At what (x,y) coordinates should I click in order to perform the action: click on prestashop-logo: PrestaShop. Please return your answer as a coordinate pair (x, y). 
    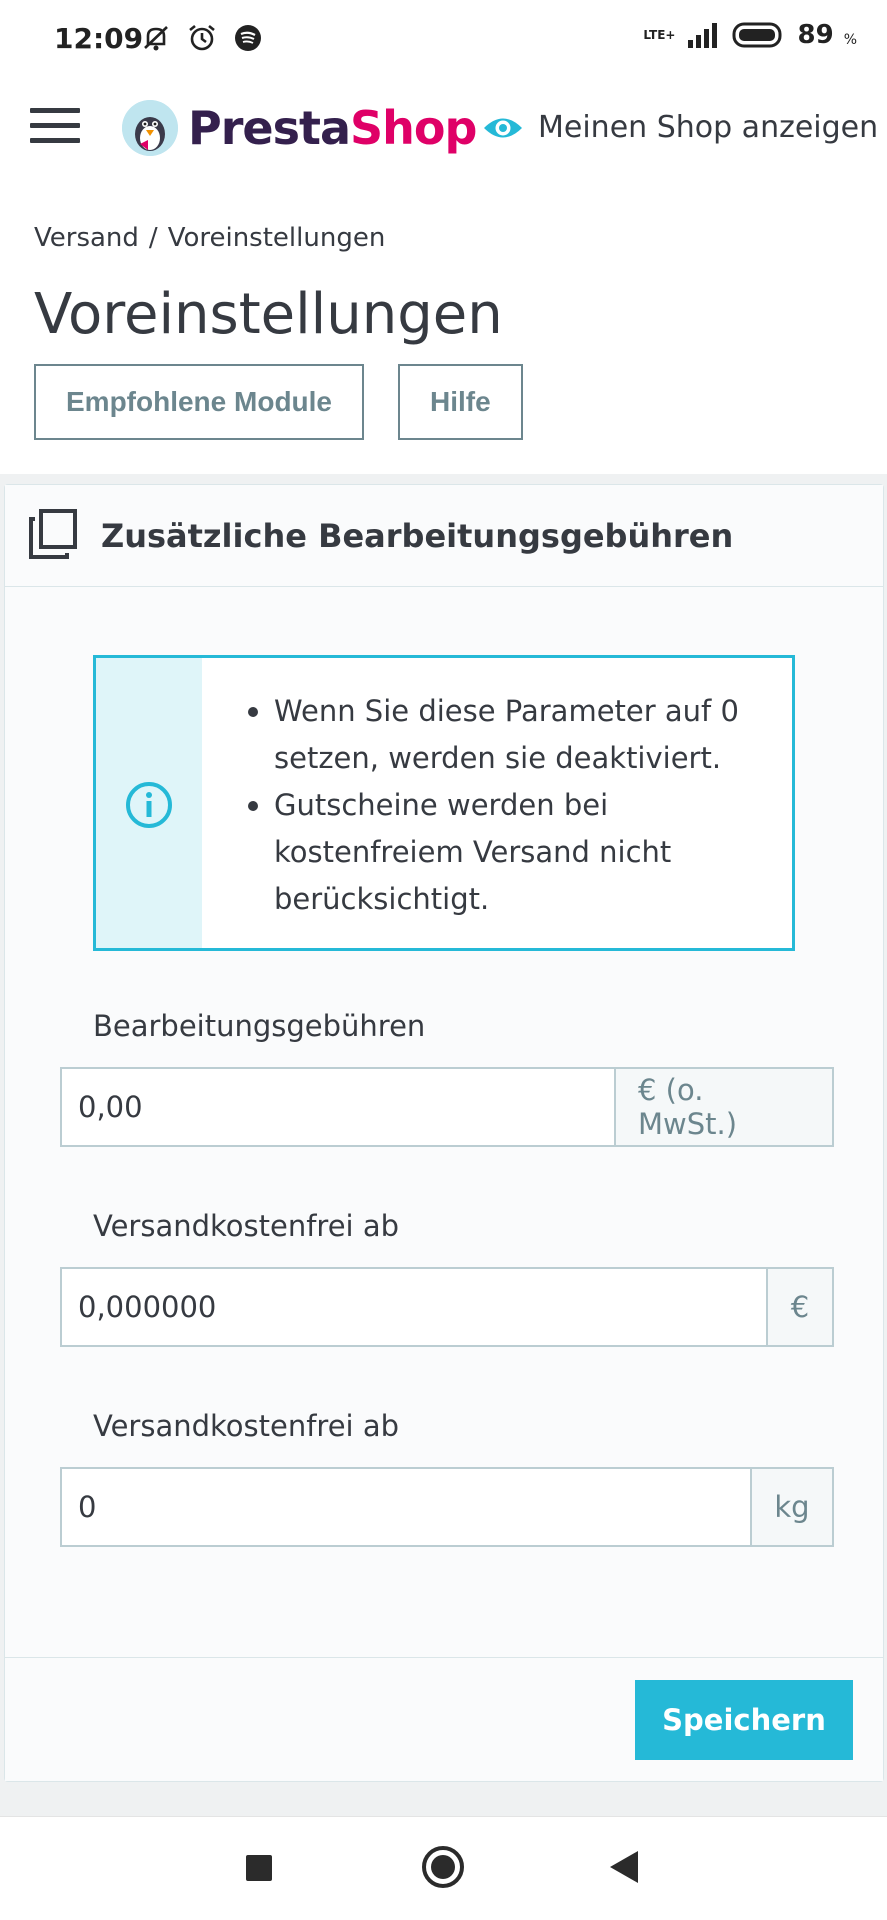
    Looking at the image, I should click on (299, 128).